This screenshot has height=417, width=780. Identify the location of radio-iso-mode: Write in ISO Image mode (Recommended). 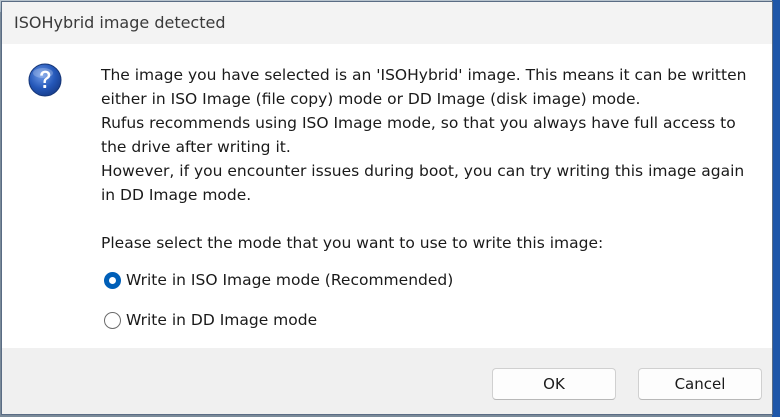
(278, 280).